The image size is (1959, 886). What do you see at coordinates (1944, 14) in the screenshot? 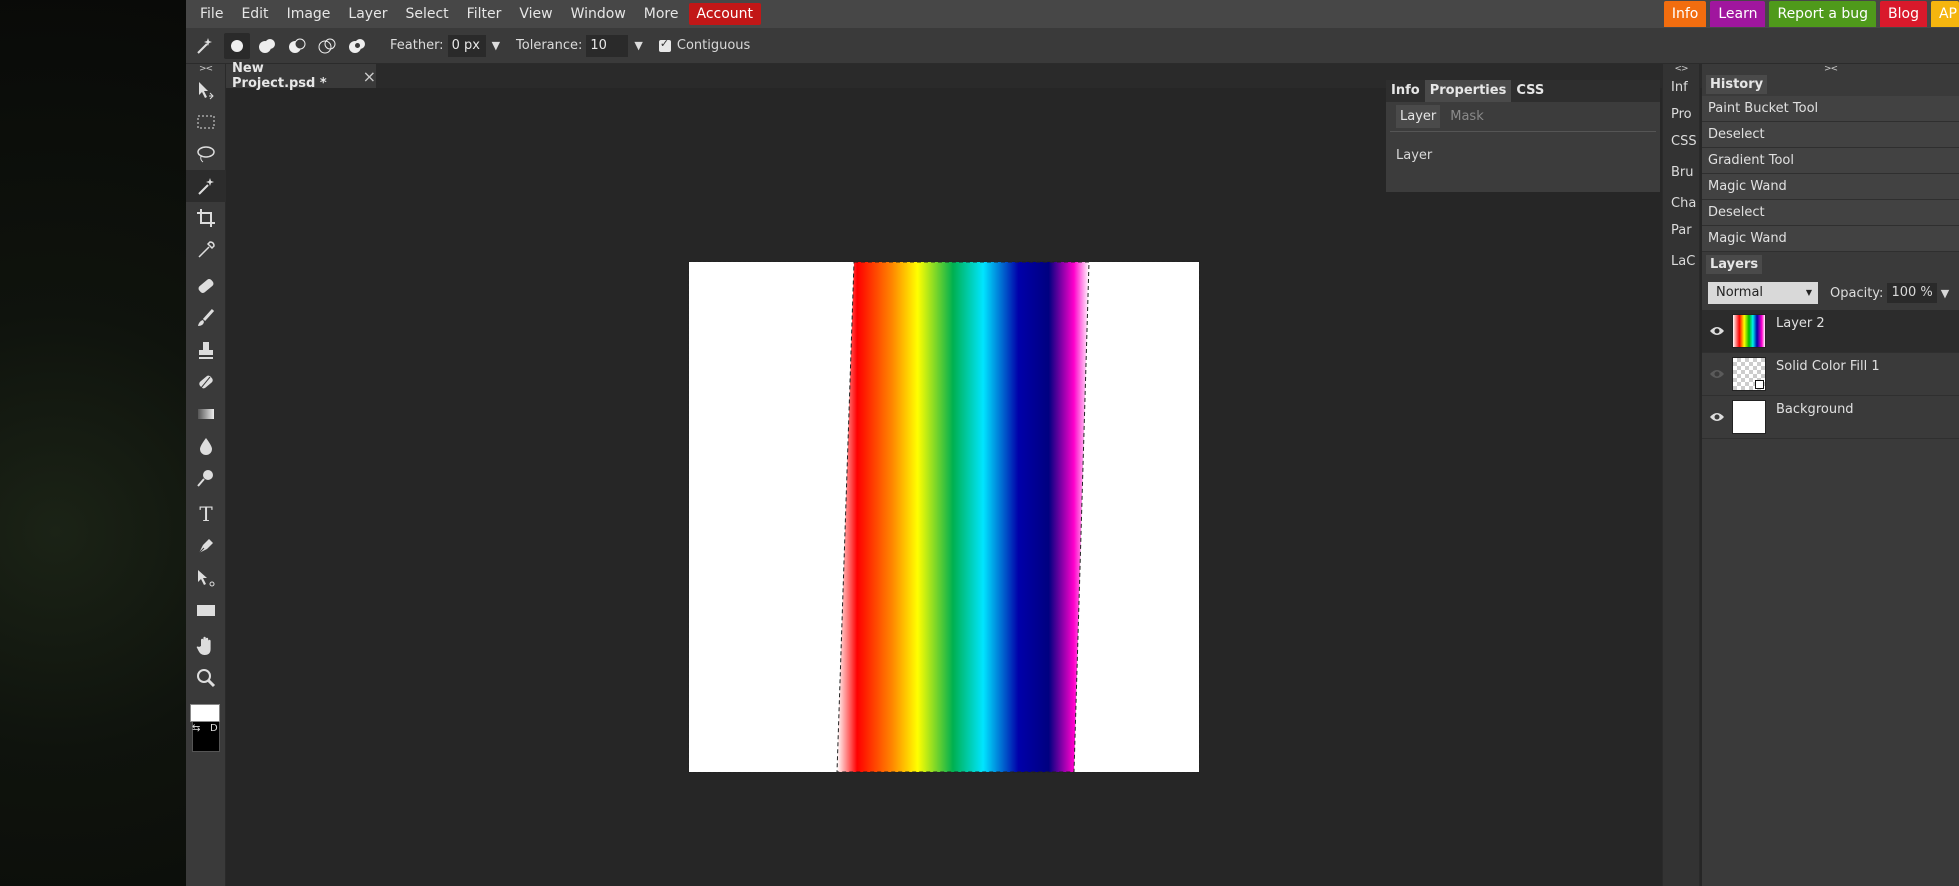
I see `api-link: AP` at bounding box center [1944, 14].